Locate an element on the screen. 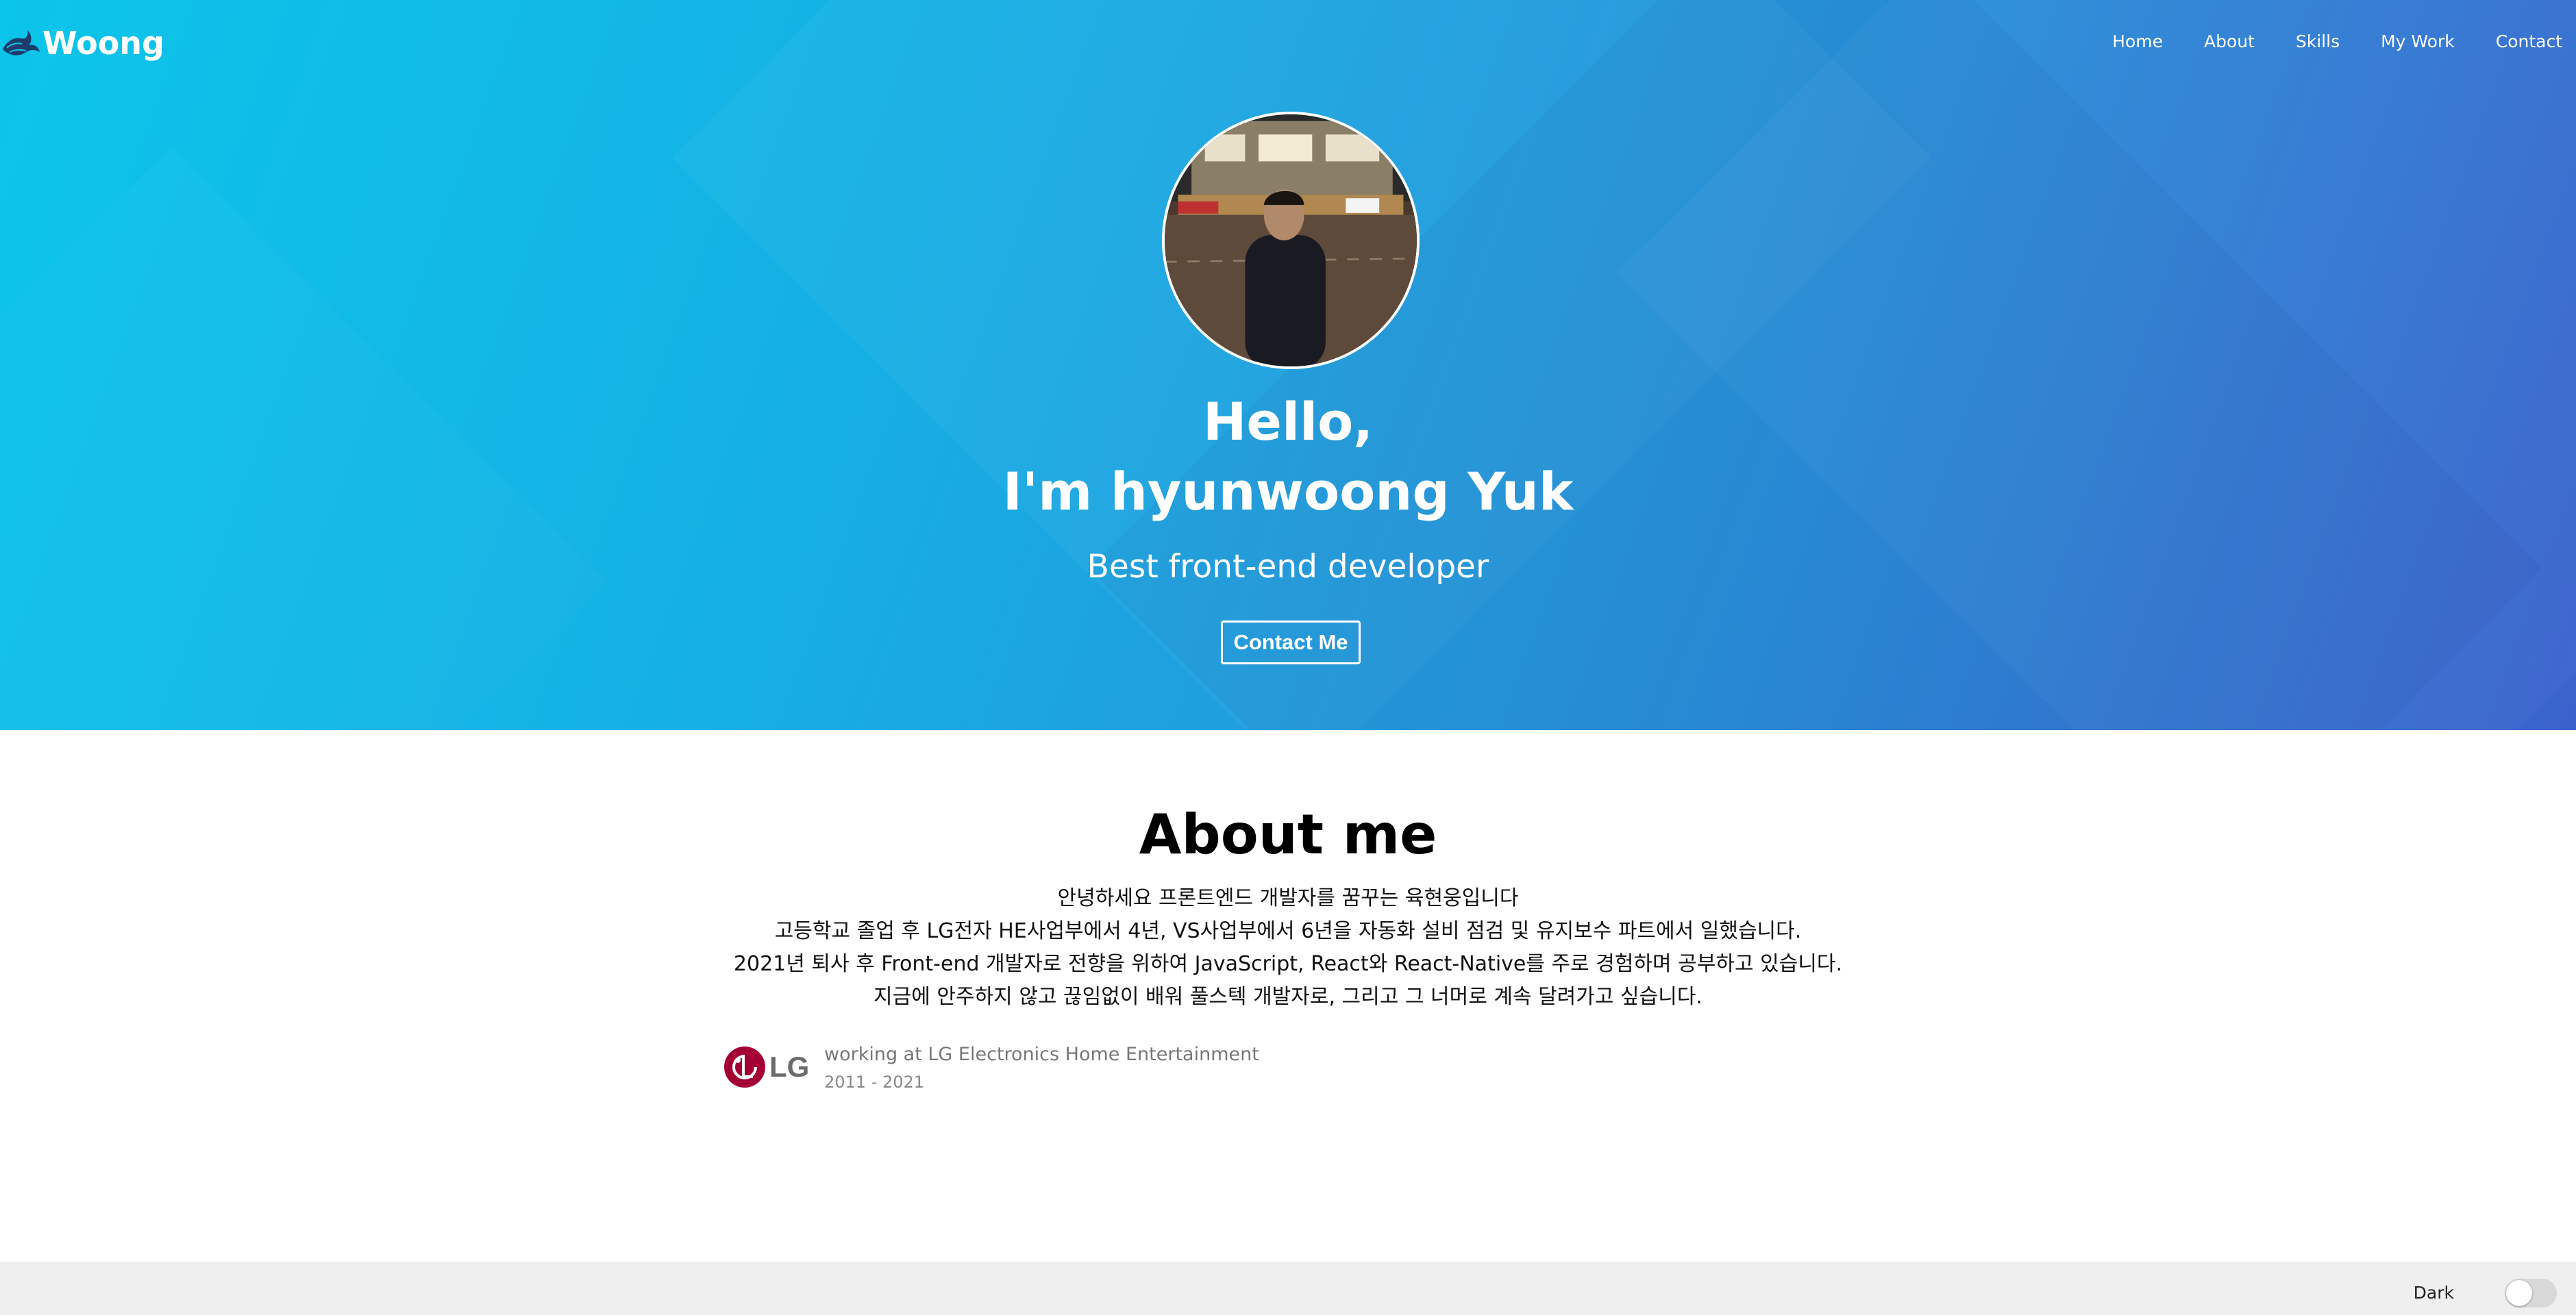 The height and width of the screenshot is (1315, 2576). nav-about: About is located at coordinates (2229, 41).